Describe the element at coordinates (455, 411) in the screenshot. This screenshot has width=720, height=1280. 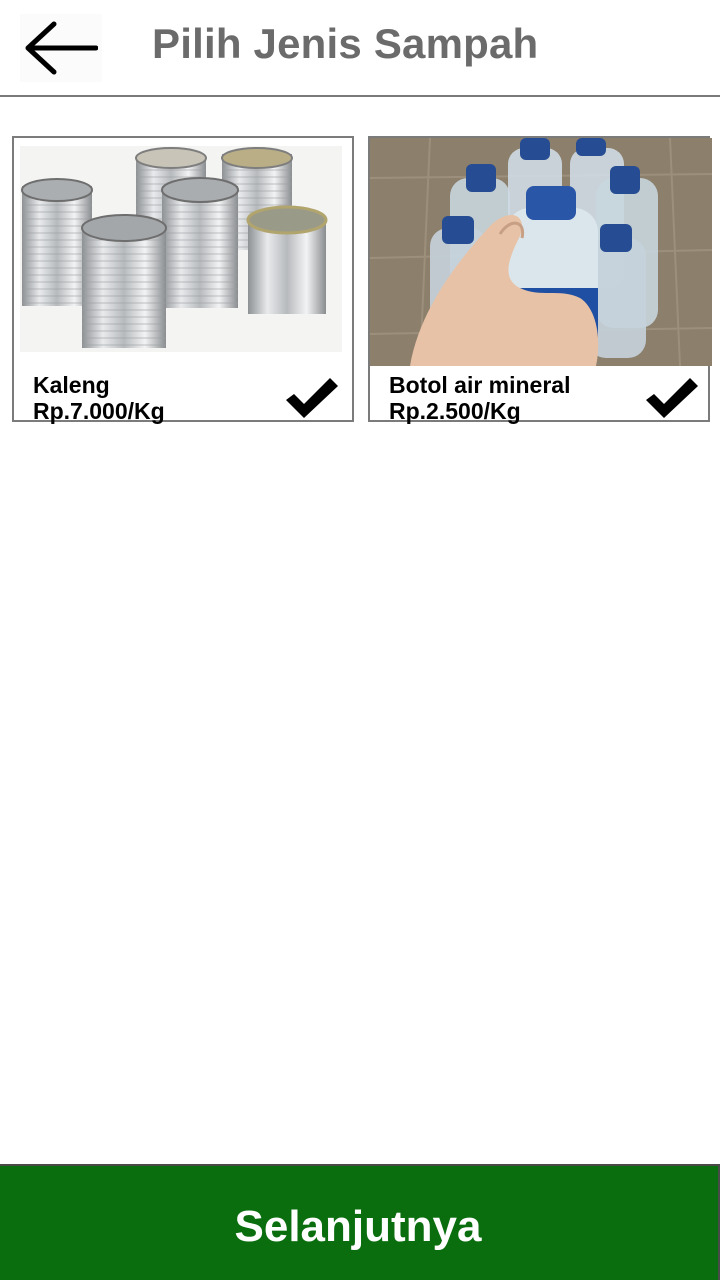
I see `item-price: Rp.2.500/Kg` at that location.